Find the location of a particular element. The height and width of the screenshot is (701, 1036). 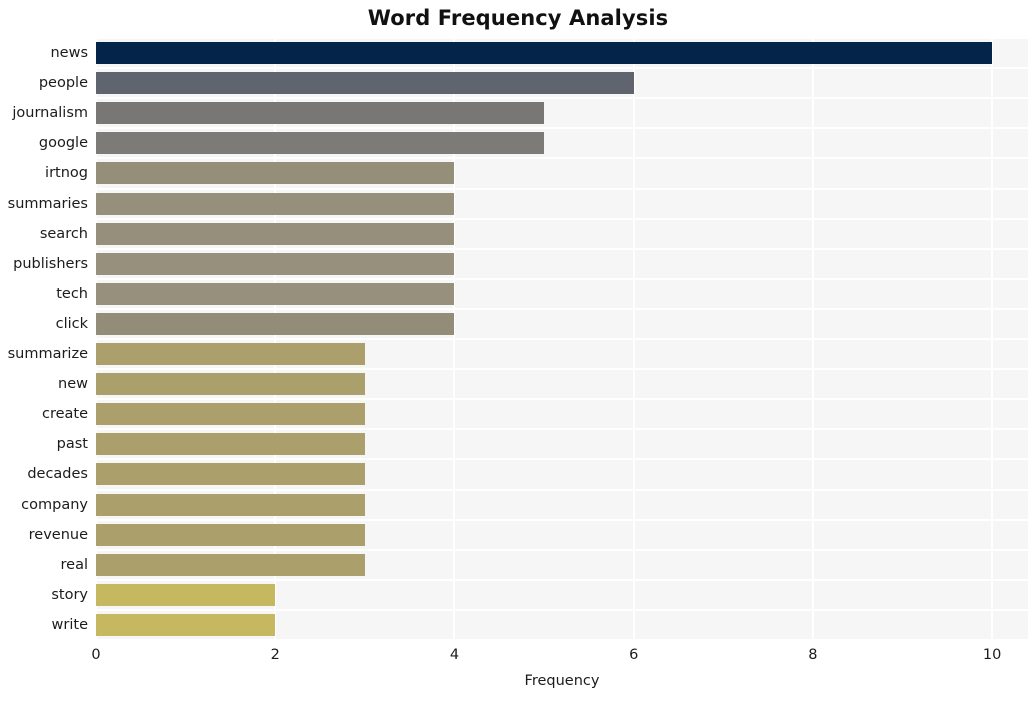

y-axis-tick-label: publishers is located at coordinates (50, 263).